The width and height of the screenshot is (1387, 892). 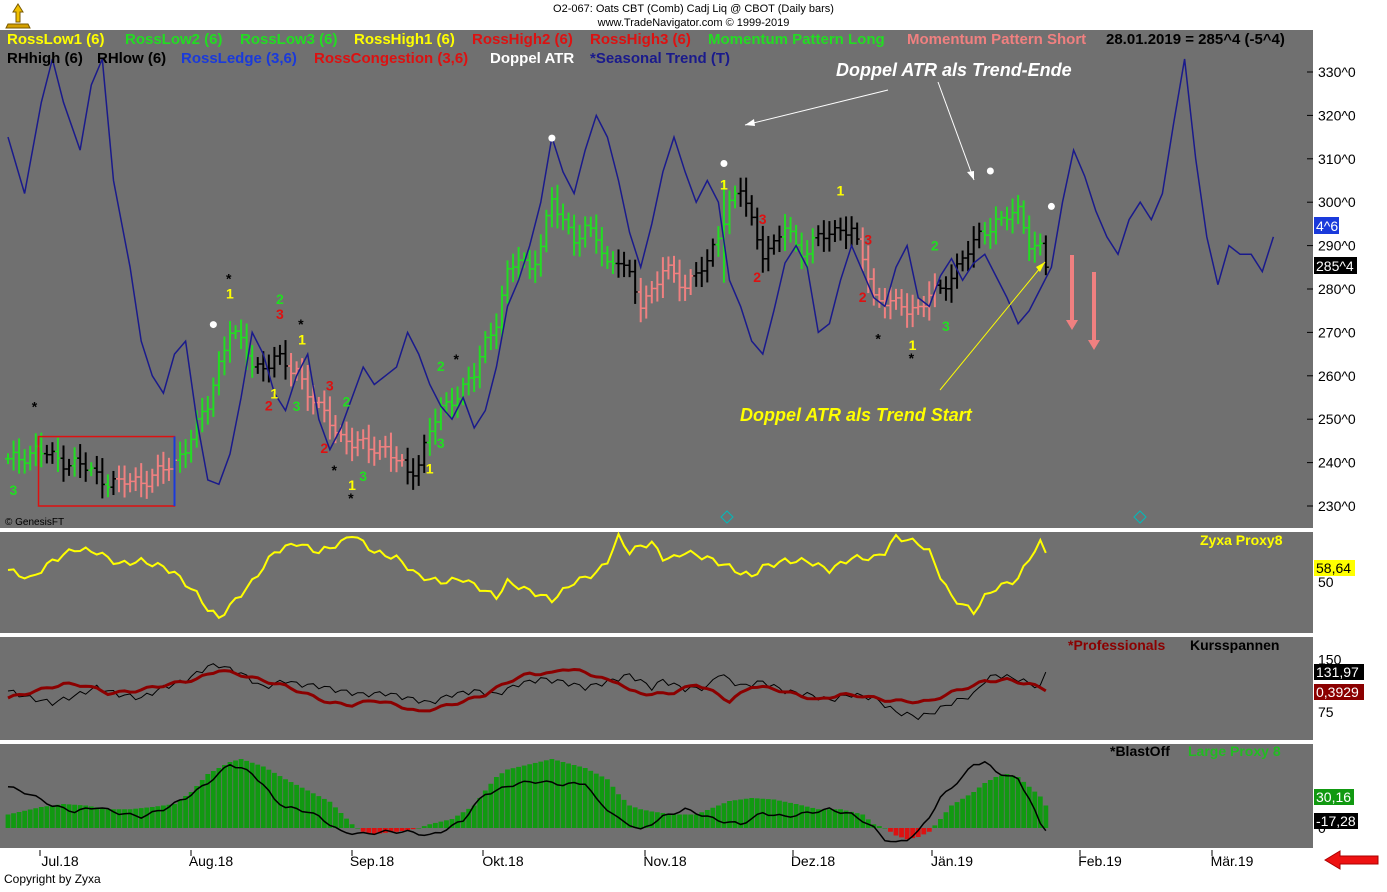 What do you see at coordinates (1337, 463) in the screenshot?
I see `y-tick-label: 240^0` at bounding box center [1337, 463].